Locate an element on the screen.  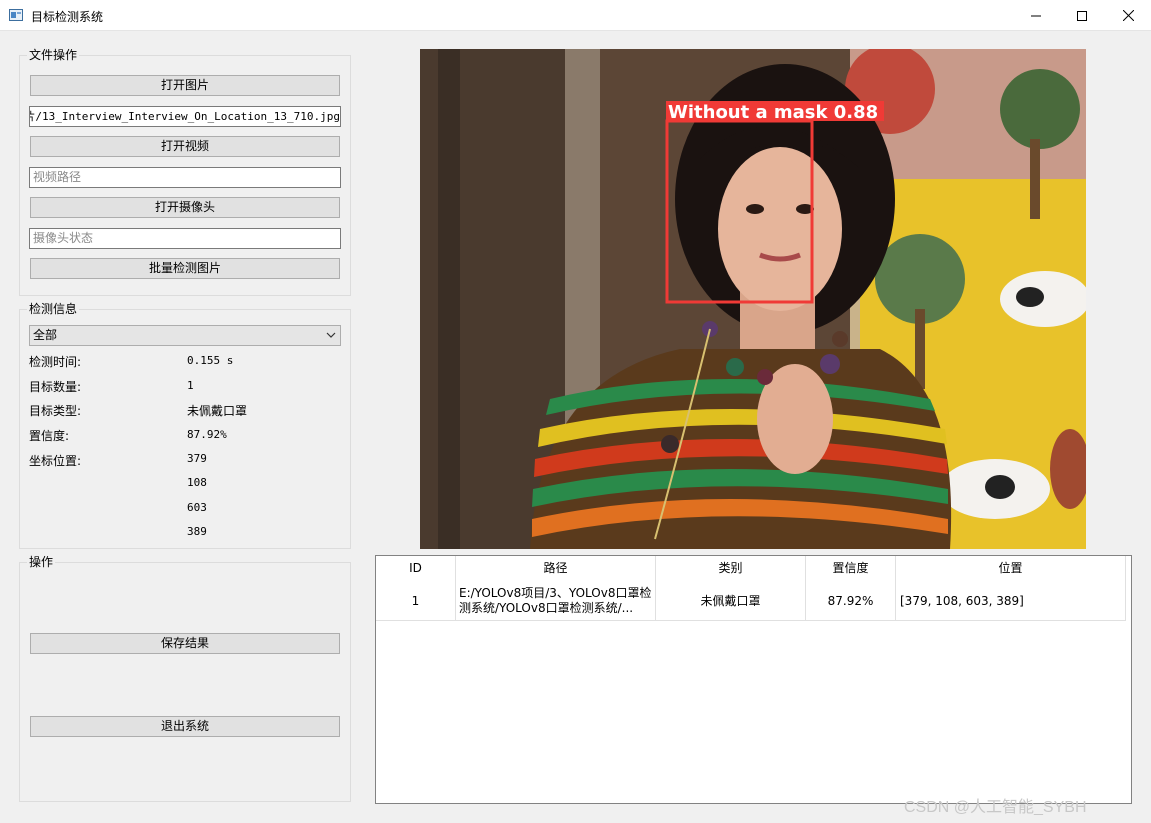
time-label: 检测时间: is located at coordinates (55, 362).